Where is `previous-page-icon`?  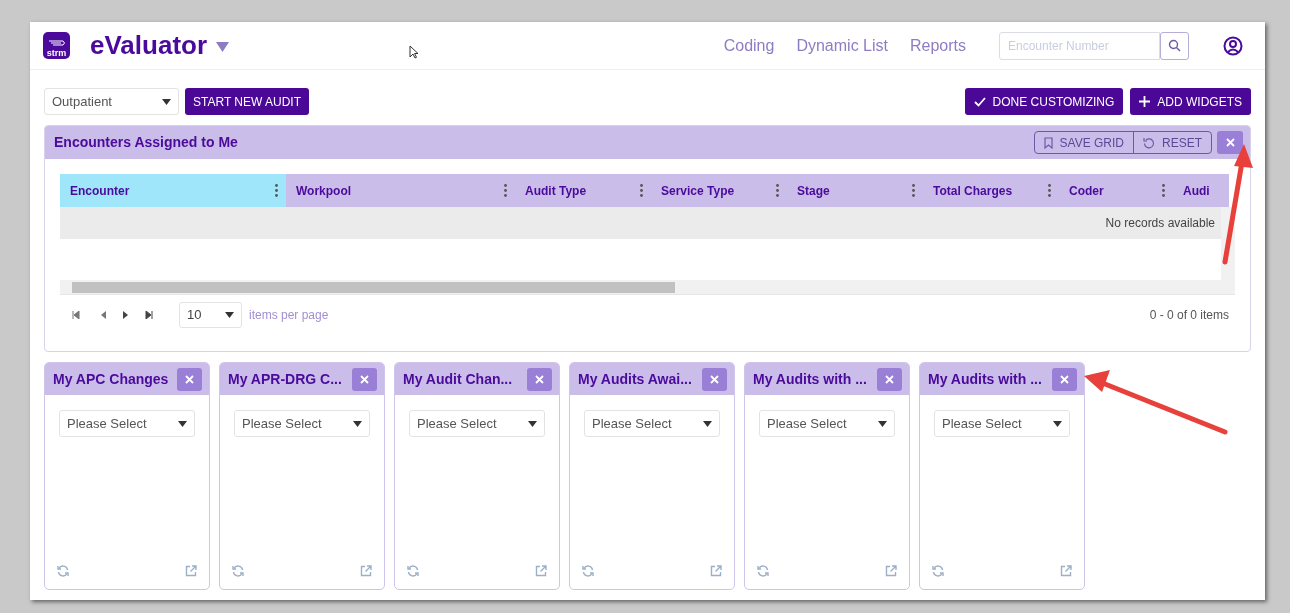 previous-page-icon is located at coordinates (103, 315).